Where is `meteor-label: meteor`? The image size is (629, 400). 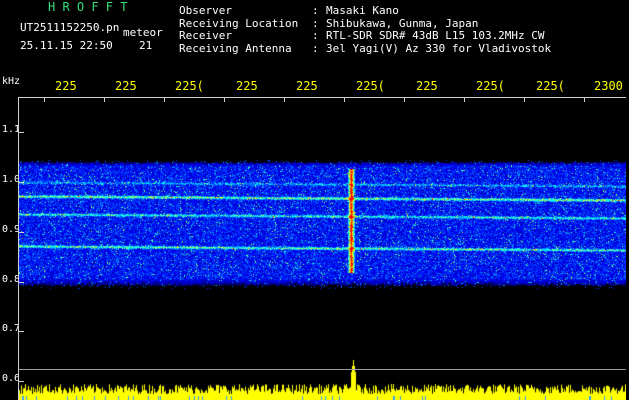
meteor-label: meteor is located at coordinates (143, 32).